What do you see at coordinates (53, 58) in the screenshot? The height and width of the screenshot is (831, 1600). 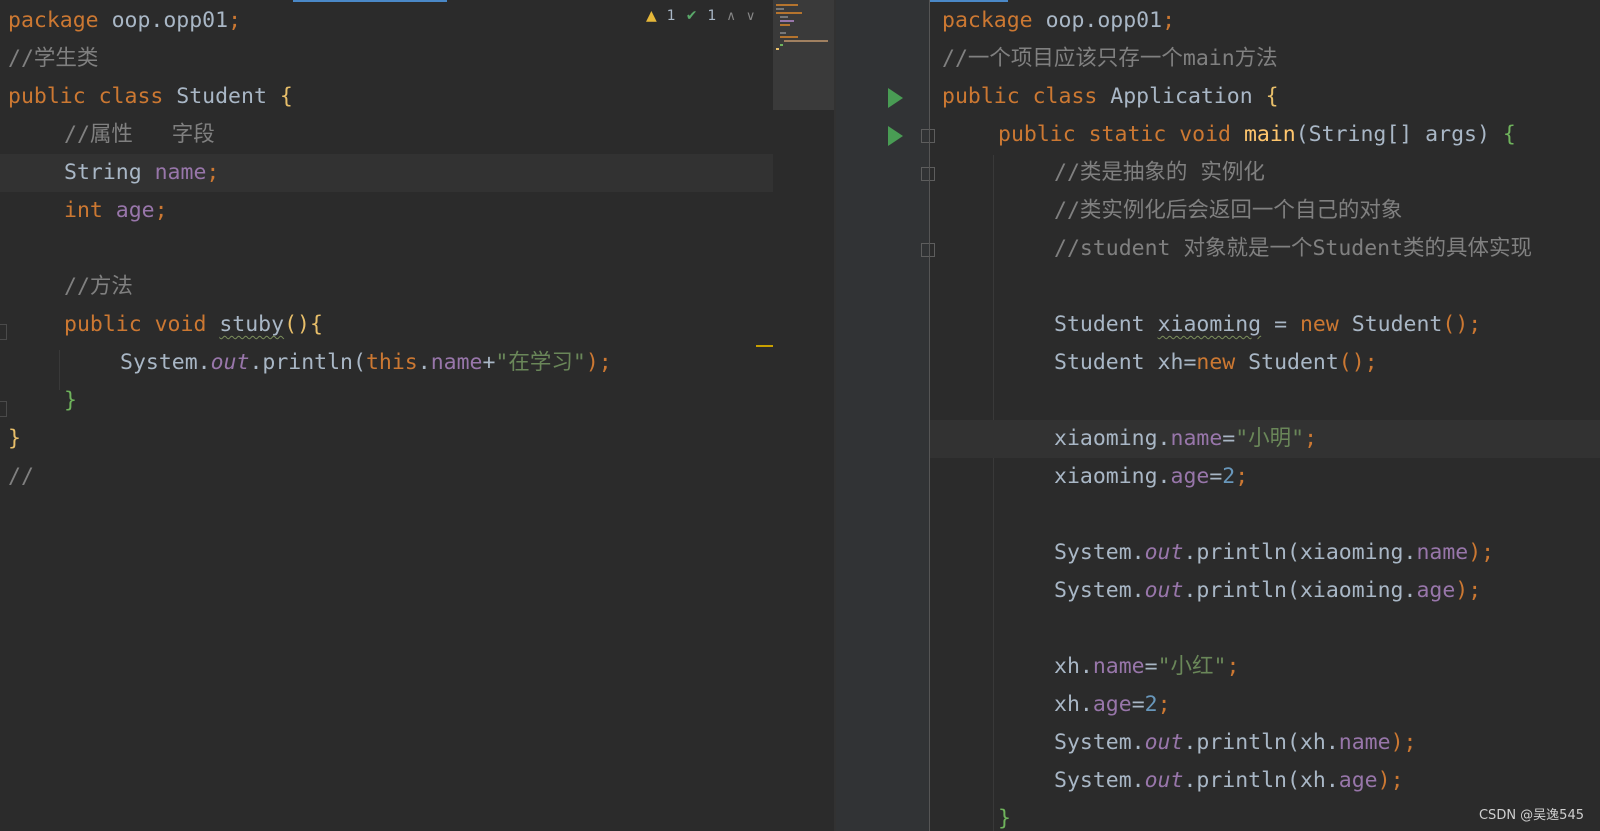 I see `comment: //学生类` at bounding box center [53, 58].